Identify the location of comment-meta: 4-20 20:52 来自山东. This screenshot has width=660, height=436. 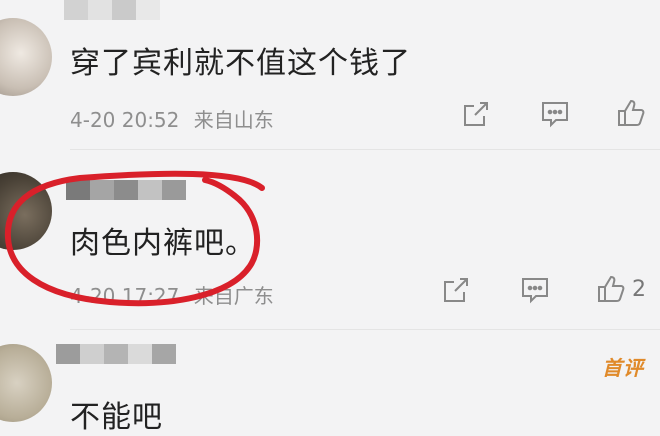
(172, 118).